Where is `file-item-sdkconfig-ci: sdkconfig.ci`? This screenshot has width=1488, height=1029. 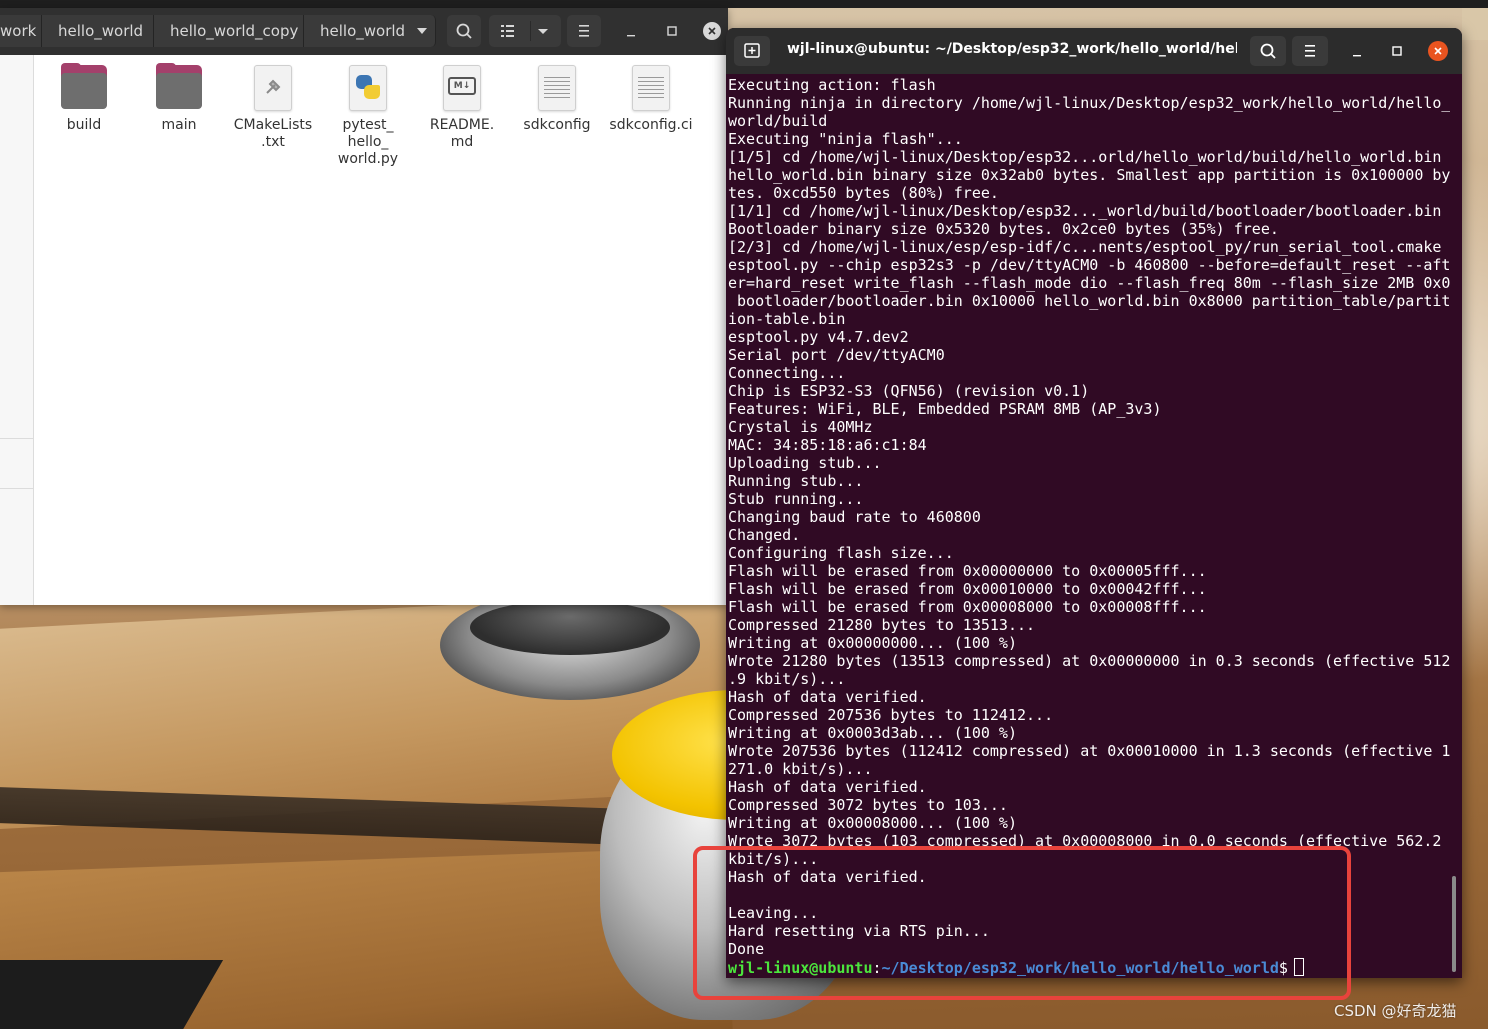
file-item-sdkconfig-ci: sdkconfig.ci is located at coordinates (651, 98).